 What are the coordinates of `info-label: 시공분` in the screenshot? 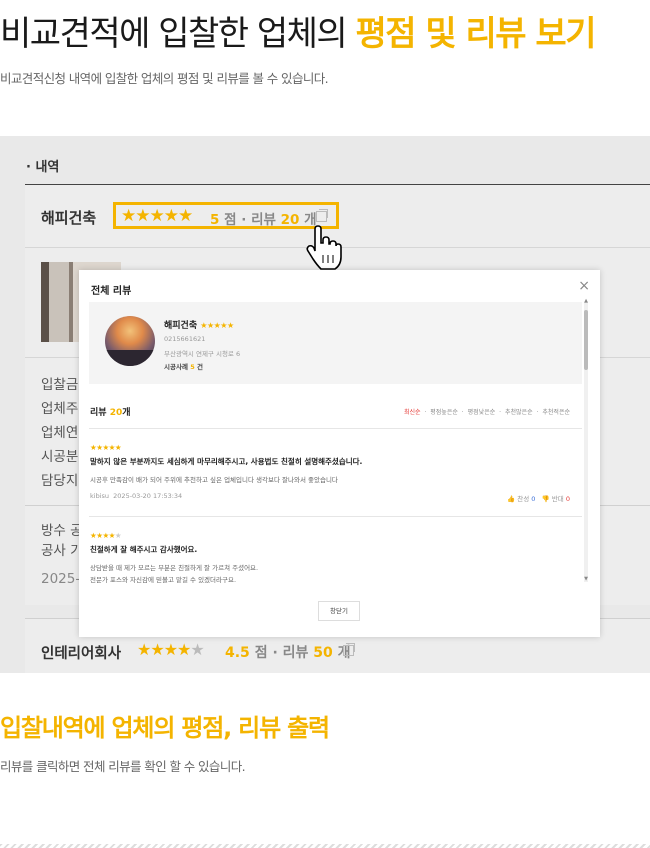 It's located at (60, 457).